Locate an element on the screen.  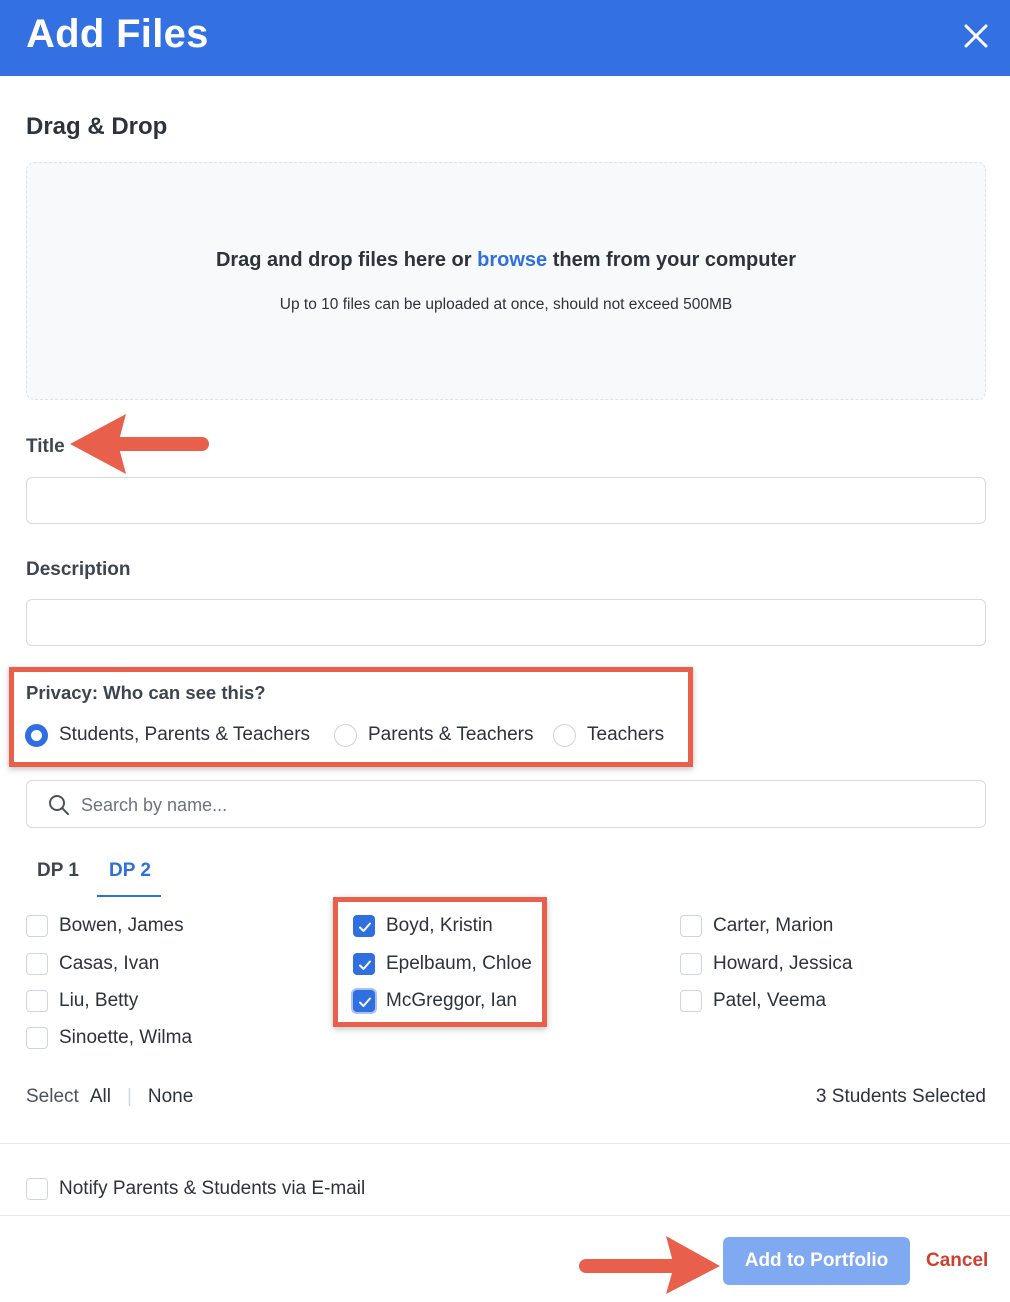
student-checkbox-item: McGreggor, Ian is located at coordinates (435, 1001).